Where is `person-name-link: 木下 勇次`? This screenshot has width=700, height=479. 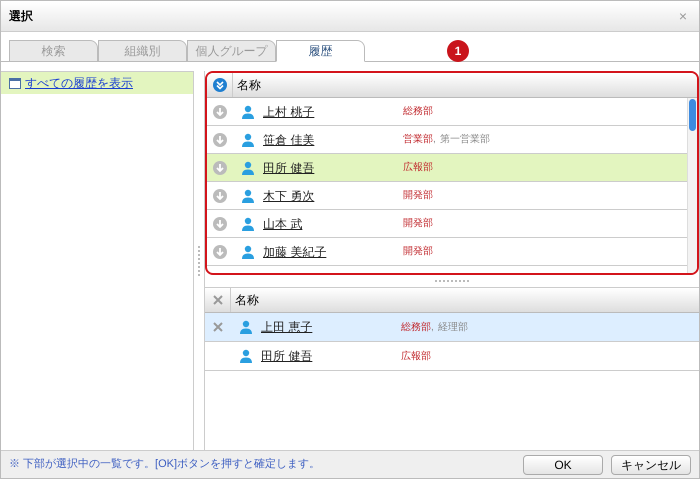
person-name-link: 木下 勇次 is located at coordinates (288, 195).